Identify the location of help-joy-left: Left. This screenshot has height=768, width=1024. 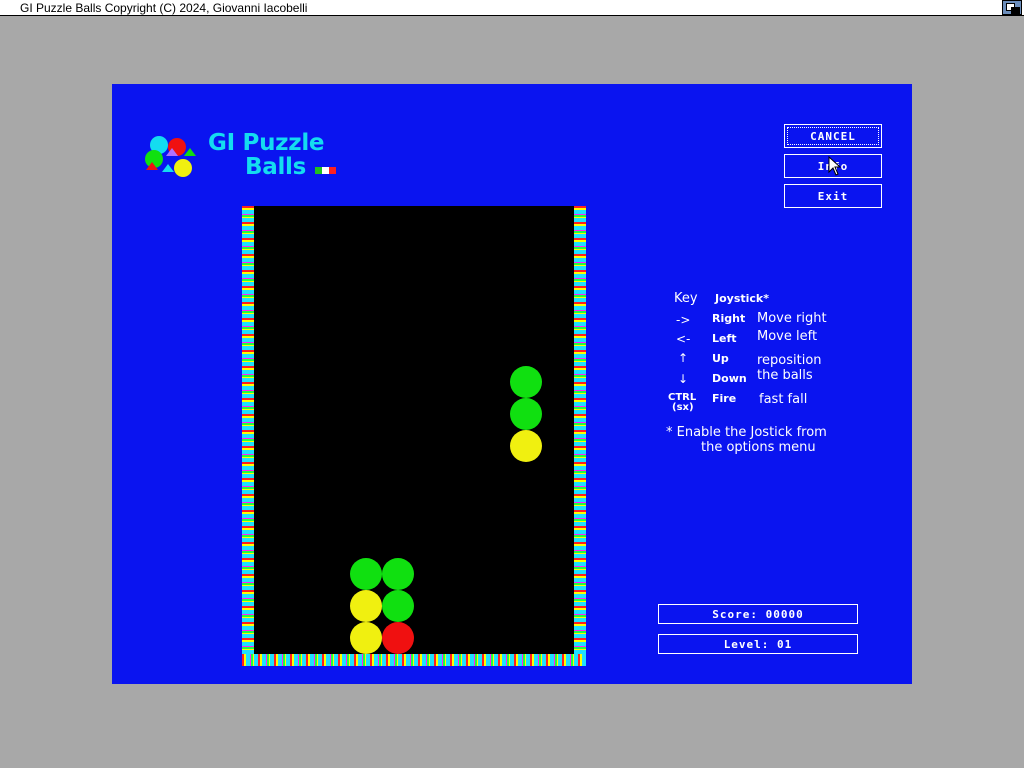
(724, 338).